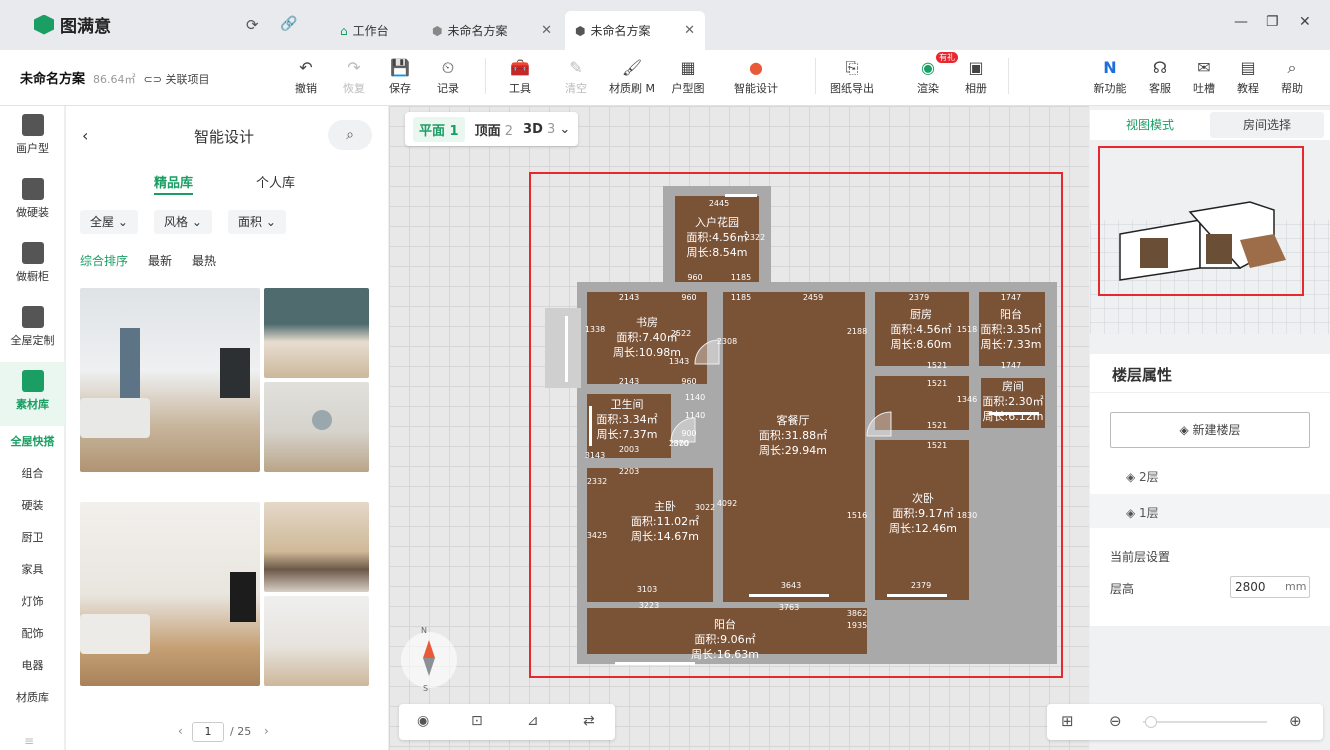 The height and width of the screenshot is (750, 1330). What do you see at coordinates (947, 57) in the screenshot?
I see `render-badge: 有礼` at bounding box center [947, 57].